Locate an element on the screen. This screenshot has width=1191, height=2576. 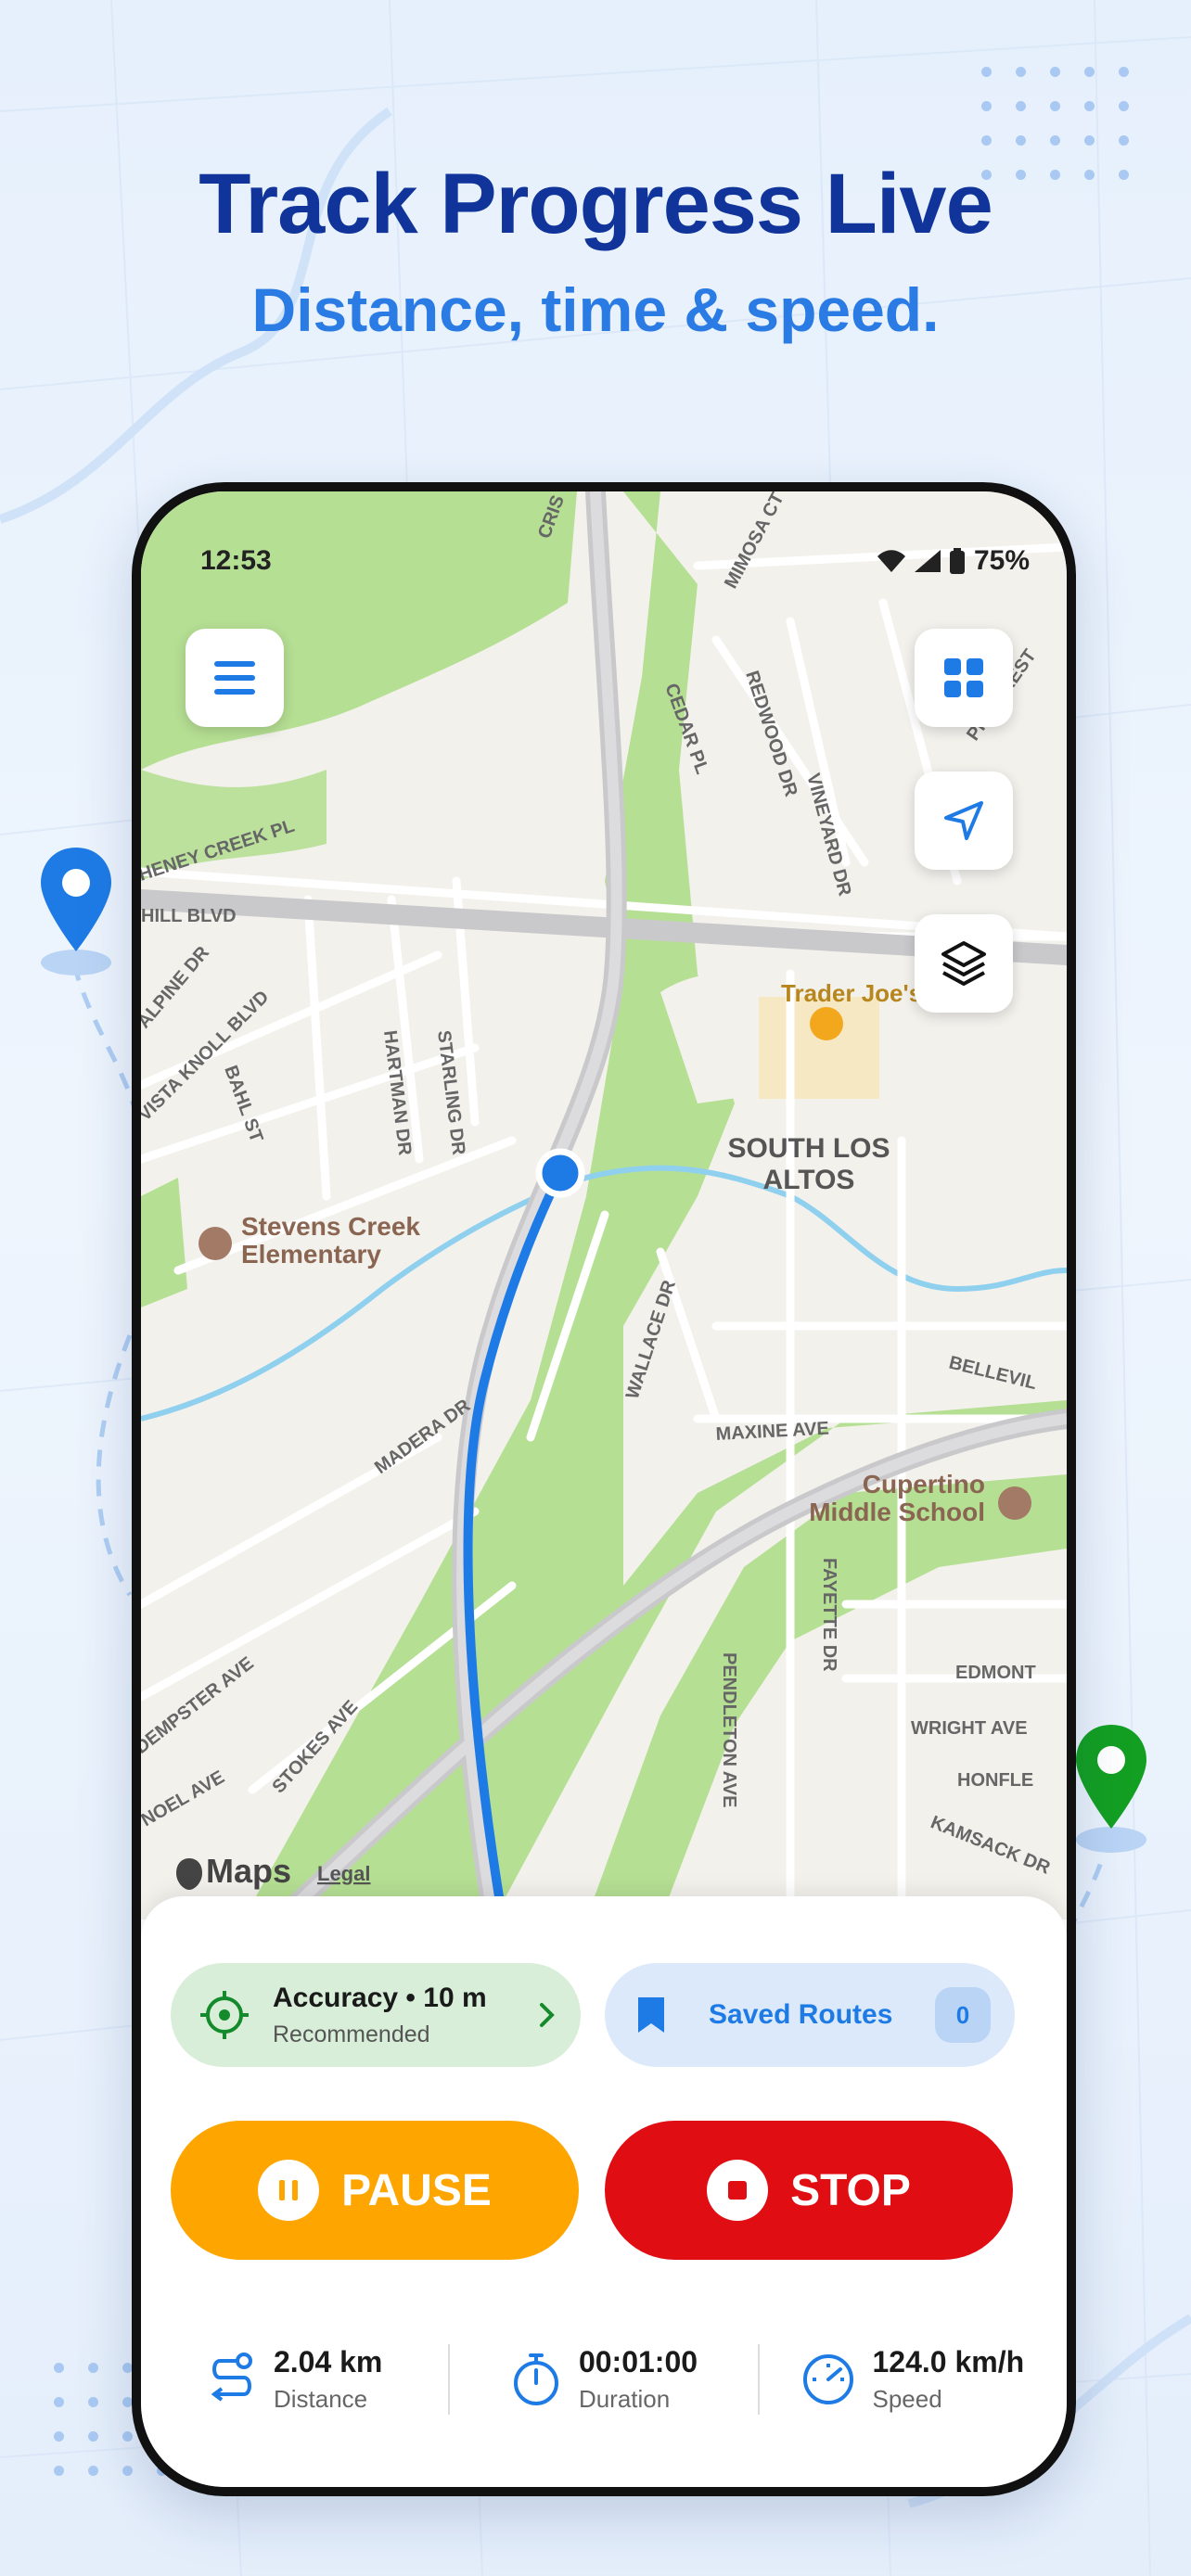
crosshair-icon is located at coordinates (224, 2015).